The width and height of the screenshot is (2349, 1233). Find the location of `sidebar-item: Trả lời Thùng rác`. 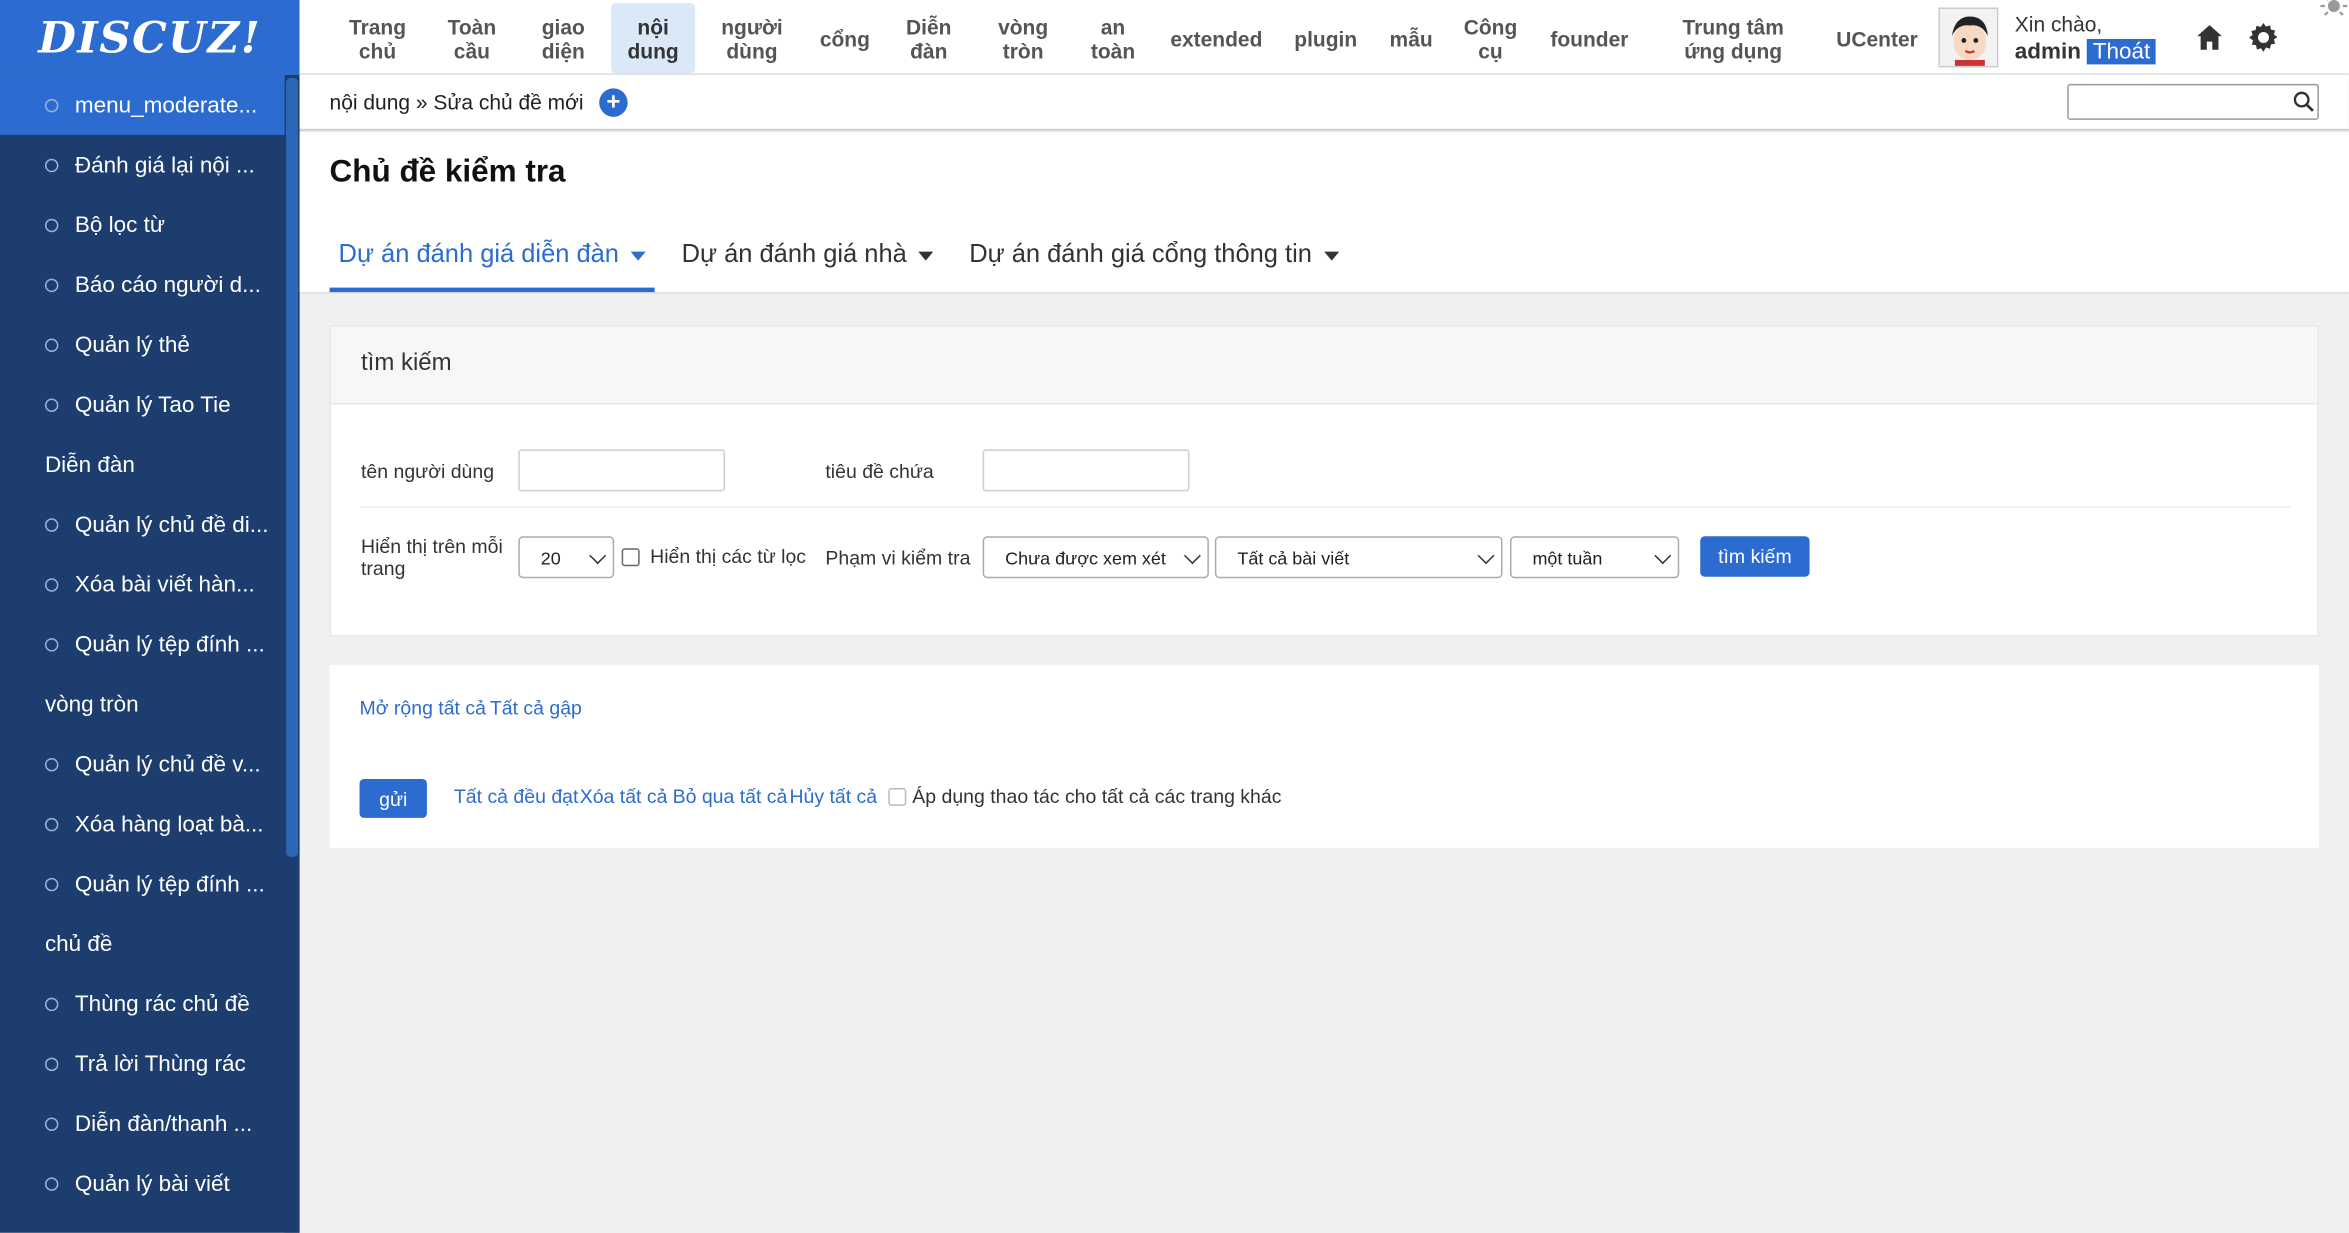

sidebar-item: Trả lời Thùng rác is located at coordinates (150, 1064).